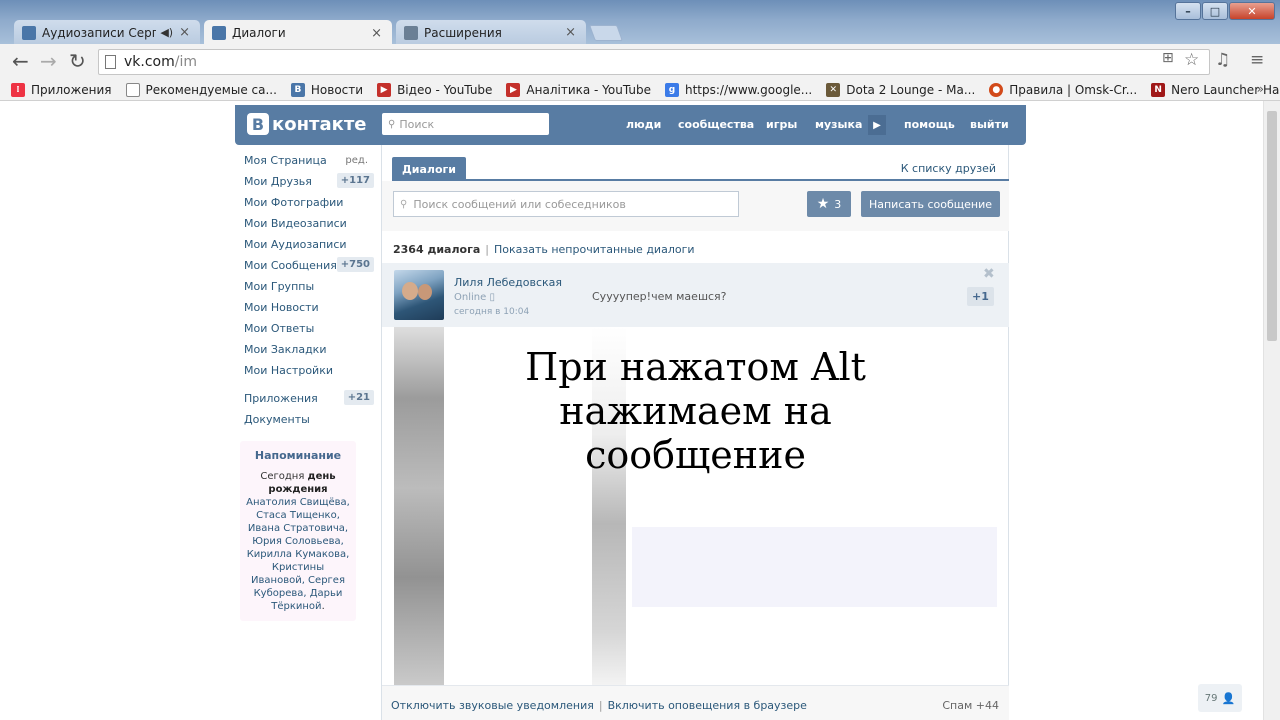 The image size is (1280, 720). I want to click on nav-music: музыка, so click(838, 124).